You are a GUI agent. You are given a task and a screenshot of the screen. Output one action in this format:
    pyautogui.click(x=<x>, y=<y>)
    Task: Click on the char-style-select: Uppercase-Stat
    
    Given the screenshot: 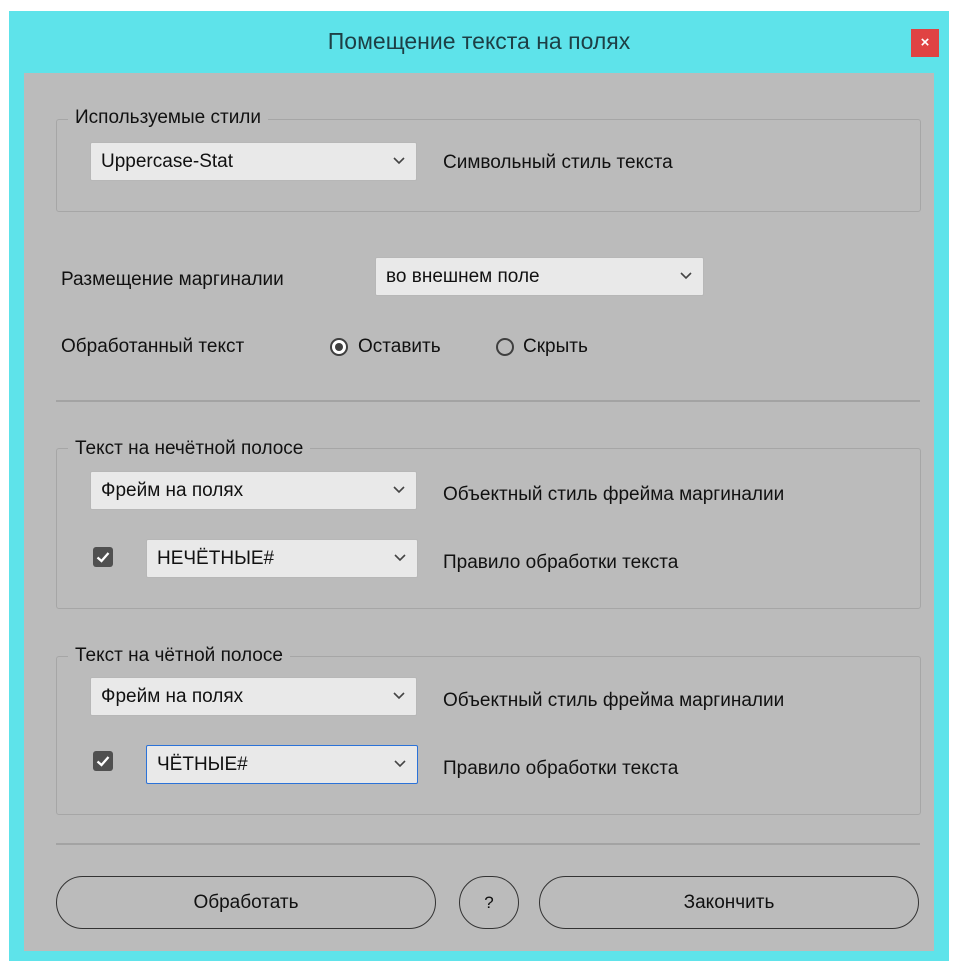 What is the action you would take?
    pyautogui.click(x=253, y=161)
    